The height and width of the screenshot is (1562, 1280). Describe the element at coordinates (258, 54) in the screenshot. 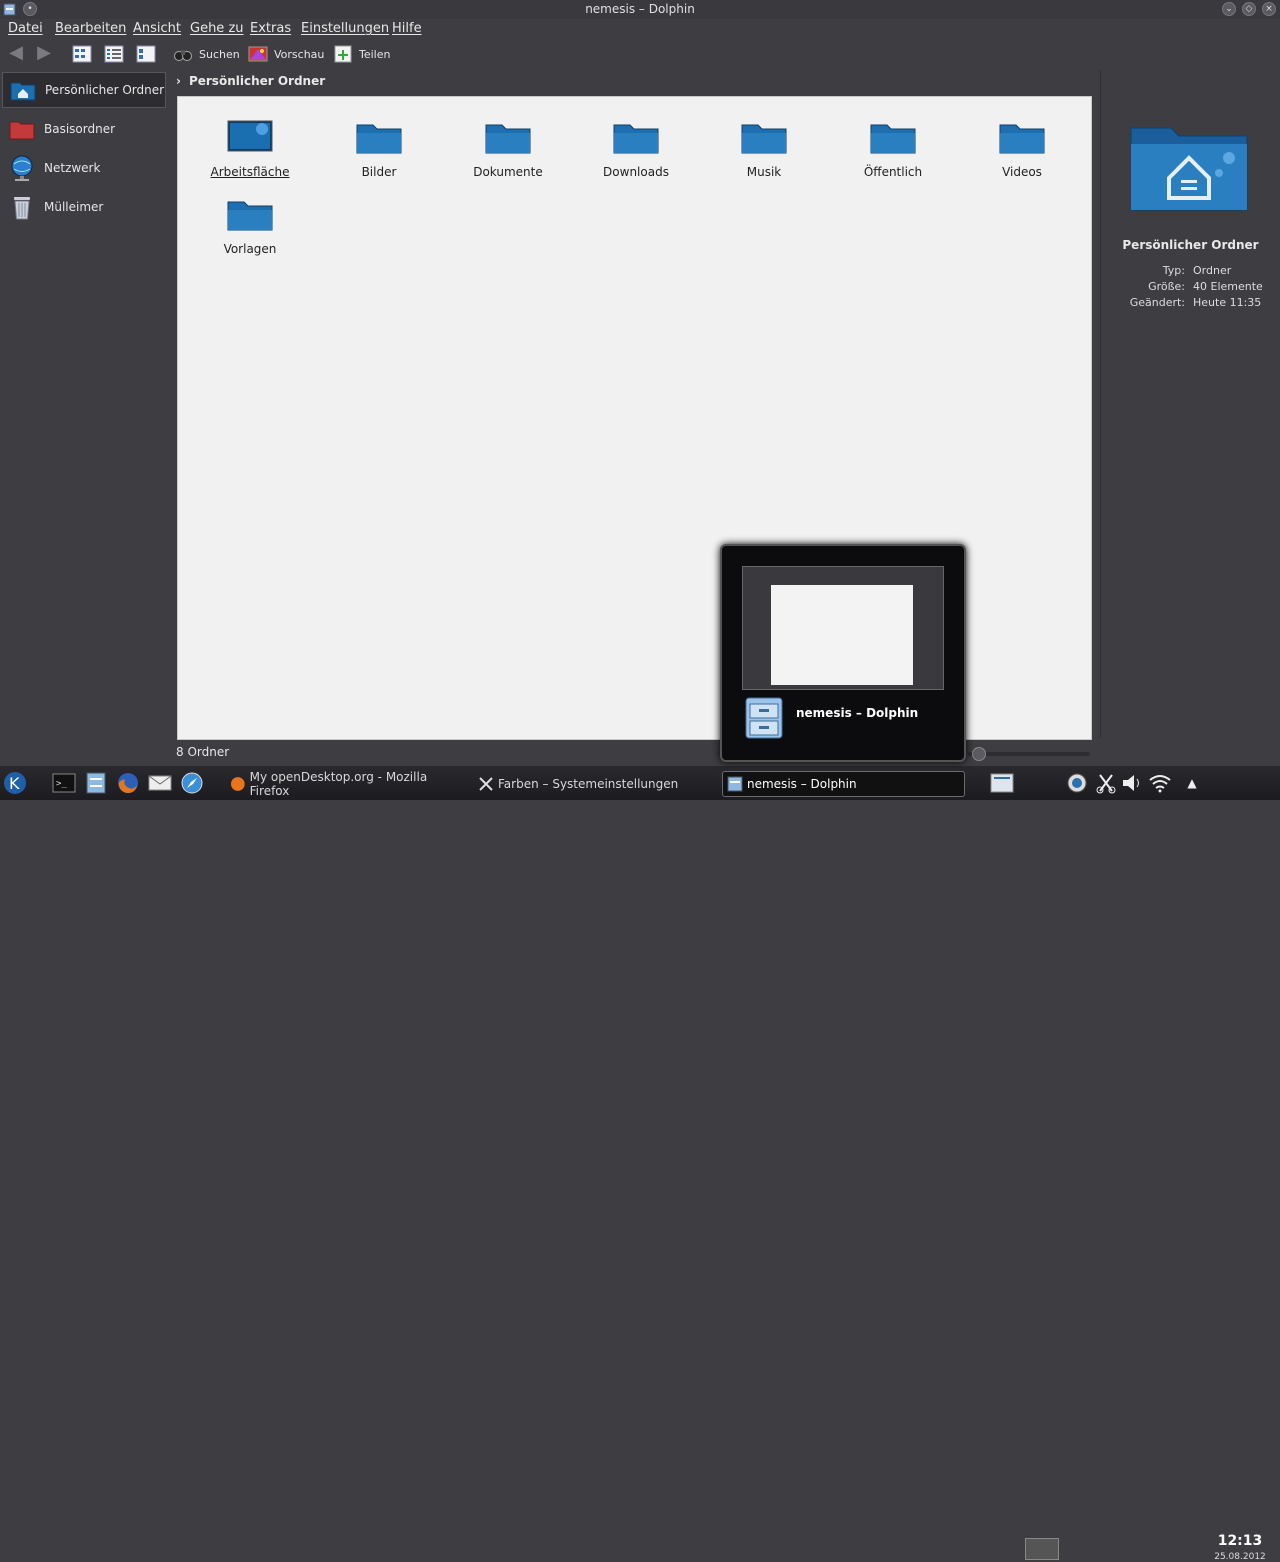

I see `preview-icon` at that location.